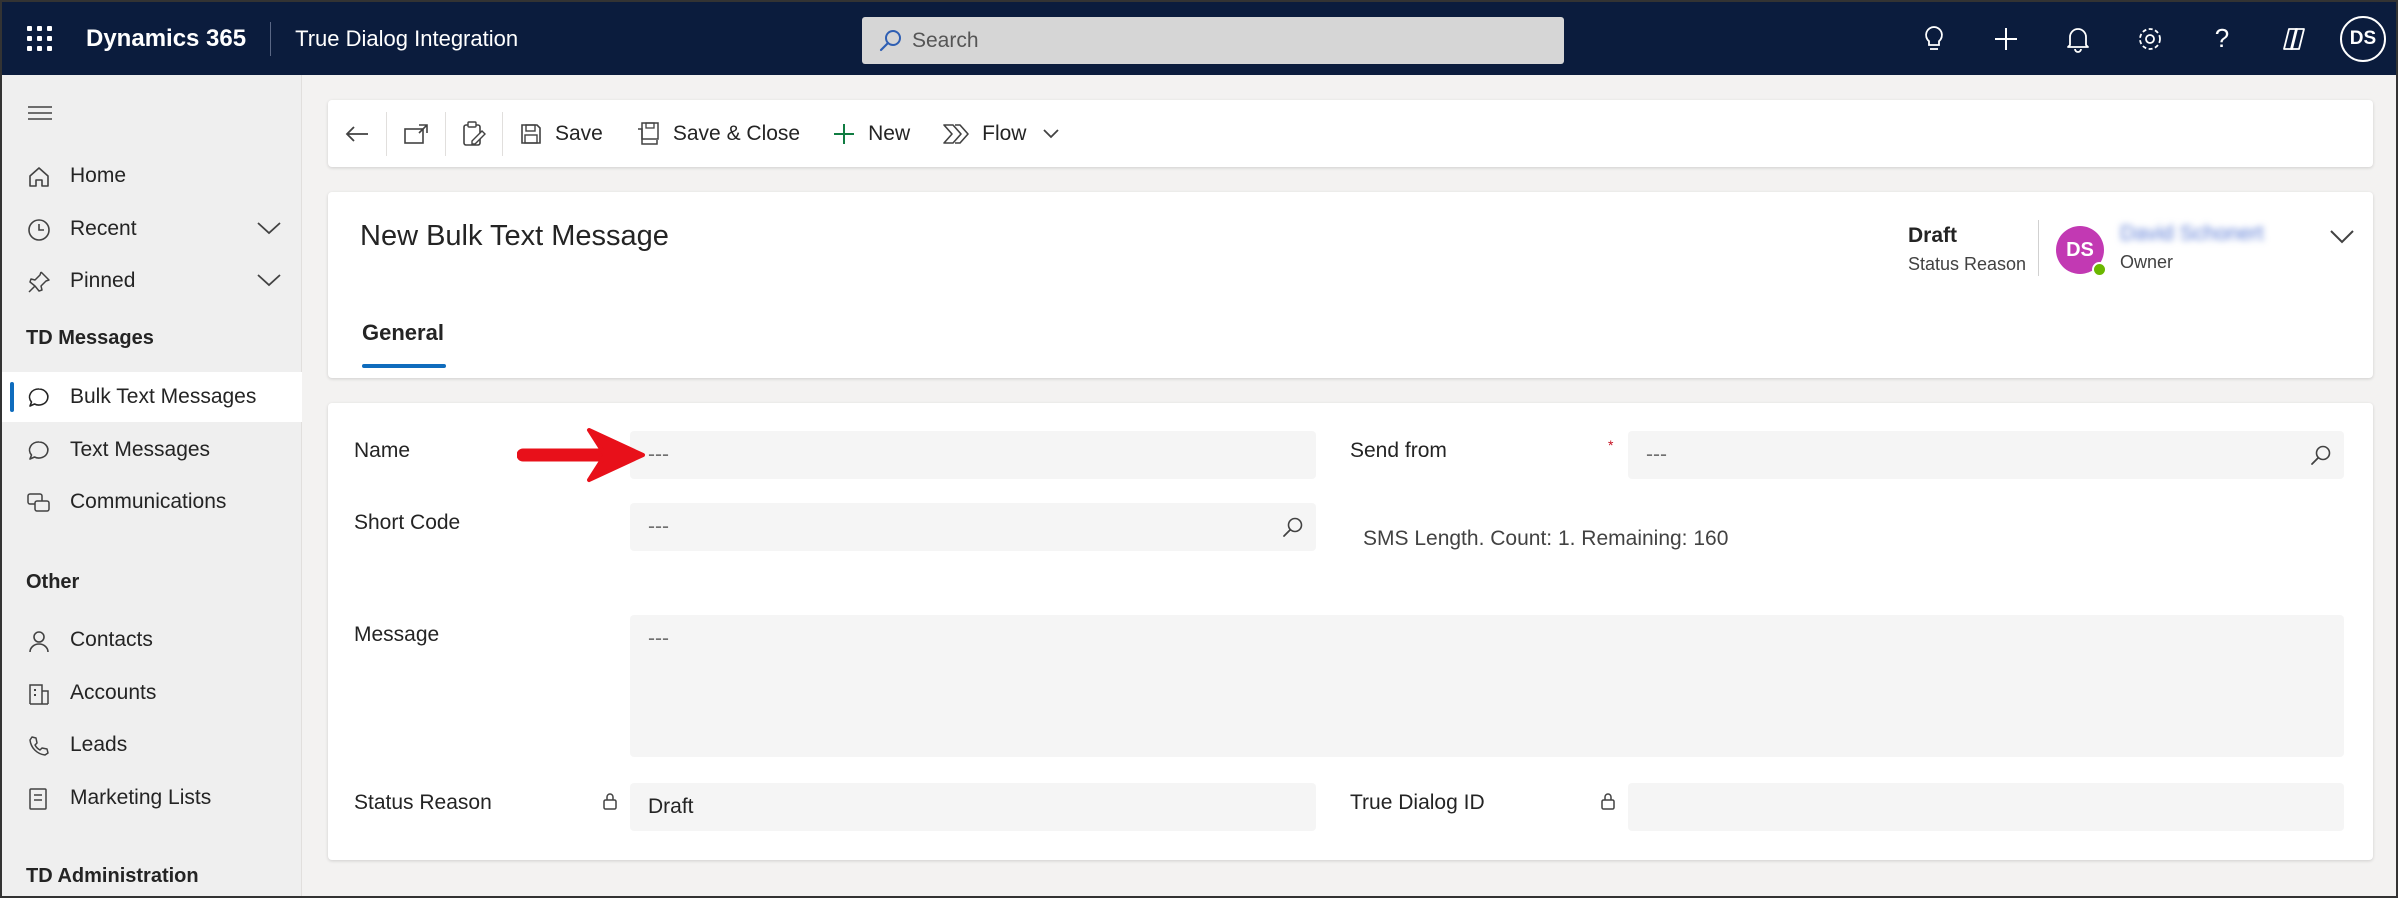  What do you see at coordinates (945, 40) in the screenshot?
I see `search-placeholder: Search` at bounding box center [945, 40].